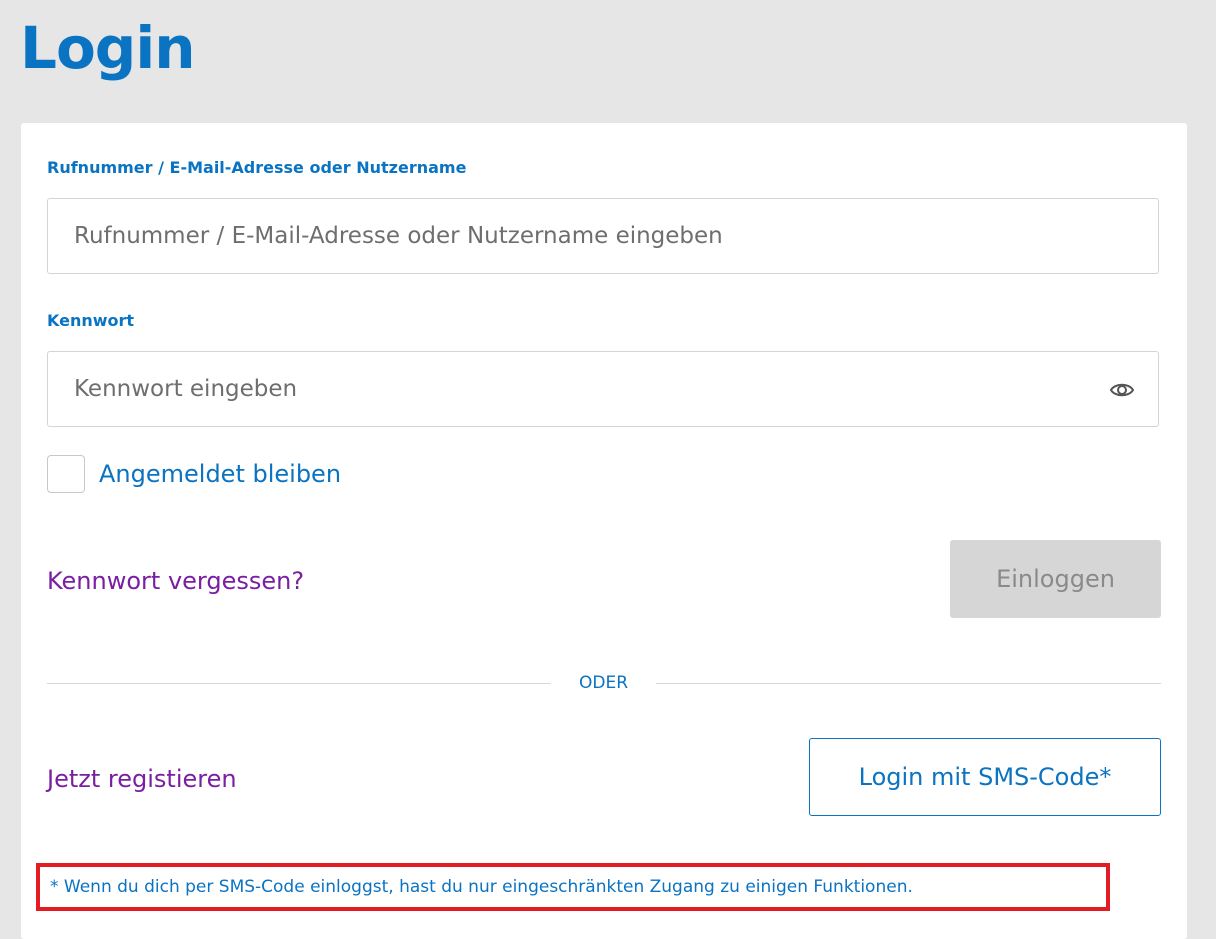 This screenshot has height=939, width=1216. Describe the element at coordinates (908, 683) in the screenshot. I see `divider-line-right` at that location.